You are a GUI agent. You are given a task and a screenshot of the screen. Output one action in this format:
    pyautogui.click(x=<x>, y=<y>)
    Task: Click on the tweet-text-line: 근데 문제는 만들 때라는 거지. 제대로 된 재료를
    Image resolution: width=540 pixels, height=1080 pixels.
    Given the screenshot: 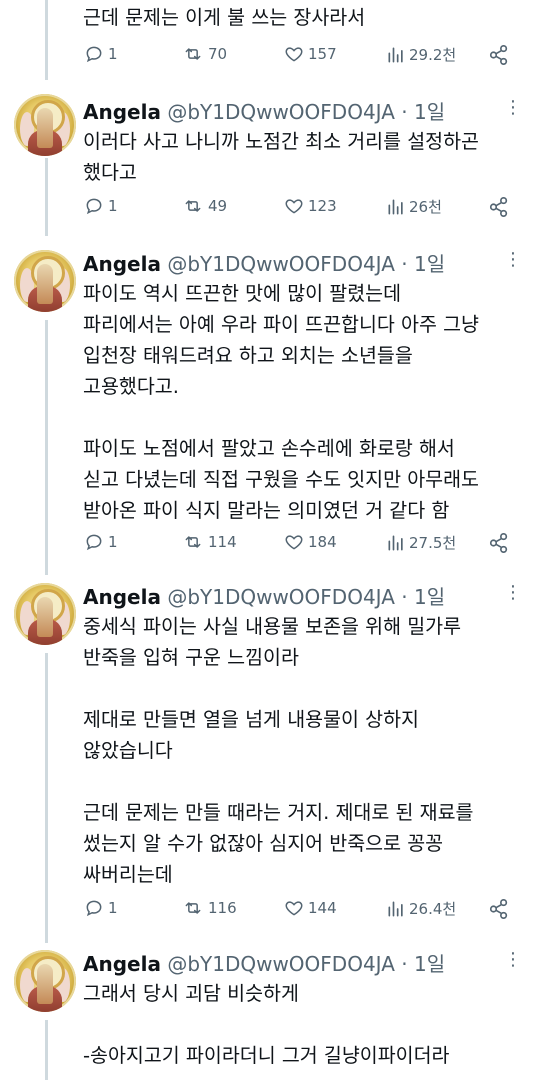 What is the action you would take?
    pyautogui.click(x=278, y=812)
    